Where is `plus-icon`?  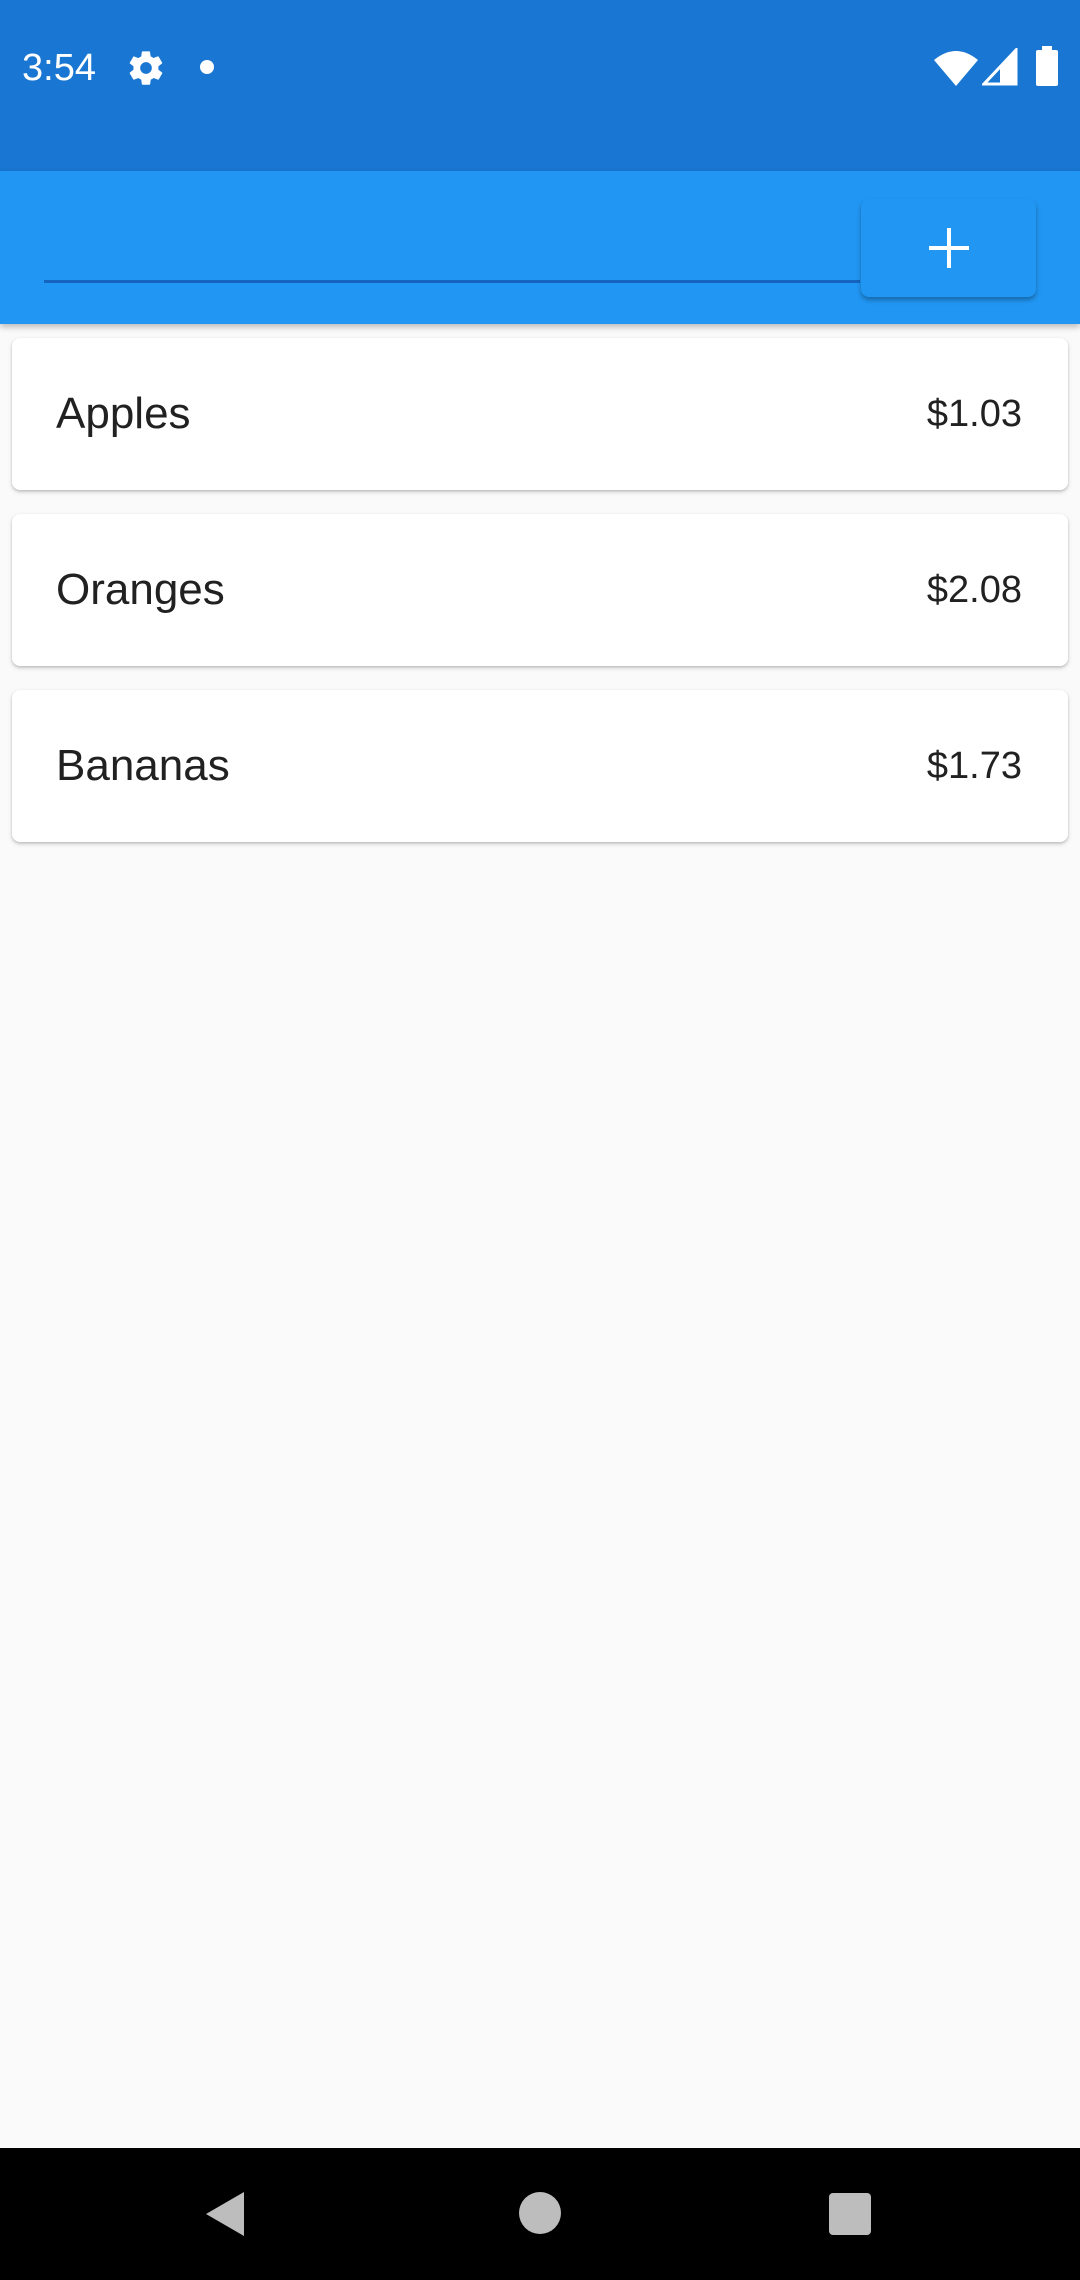
plus-icon is located at coordinates (948, 248).